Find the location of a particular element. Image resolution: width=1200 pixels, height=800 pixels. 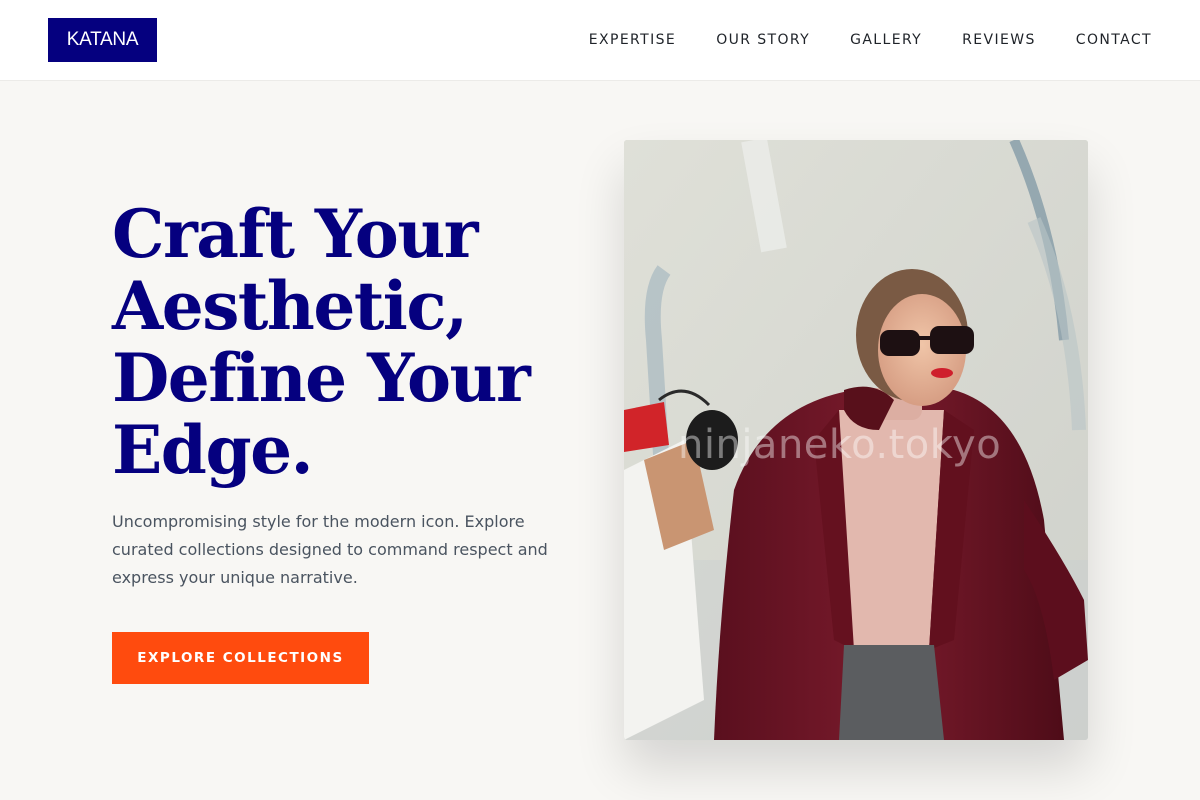

hero-title-line: Craft Your is located at coordinates (295, 234).